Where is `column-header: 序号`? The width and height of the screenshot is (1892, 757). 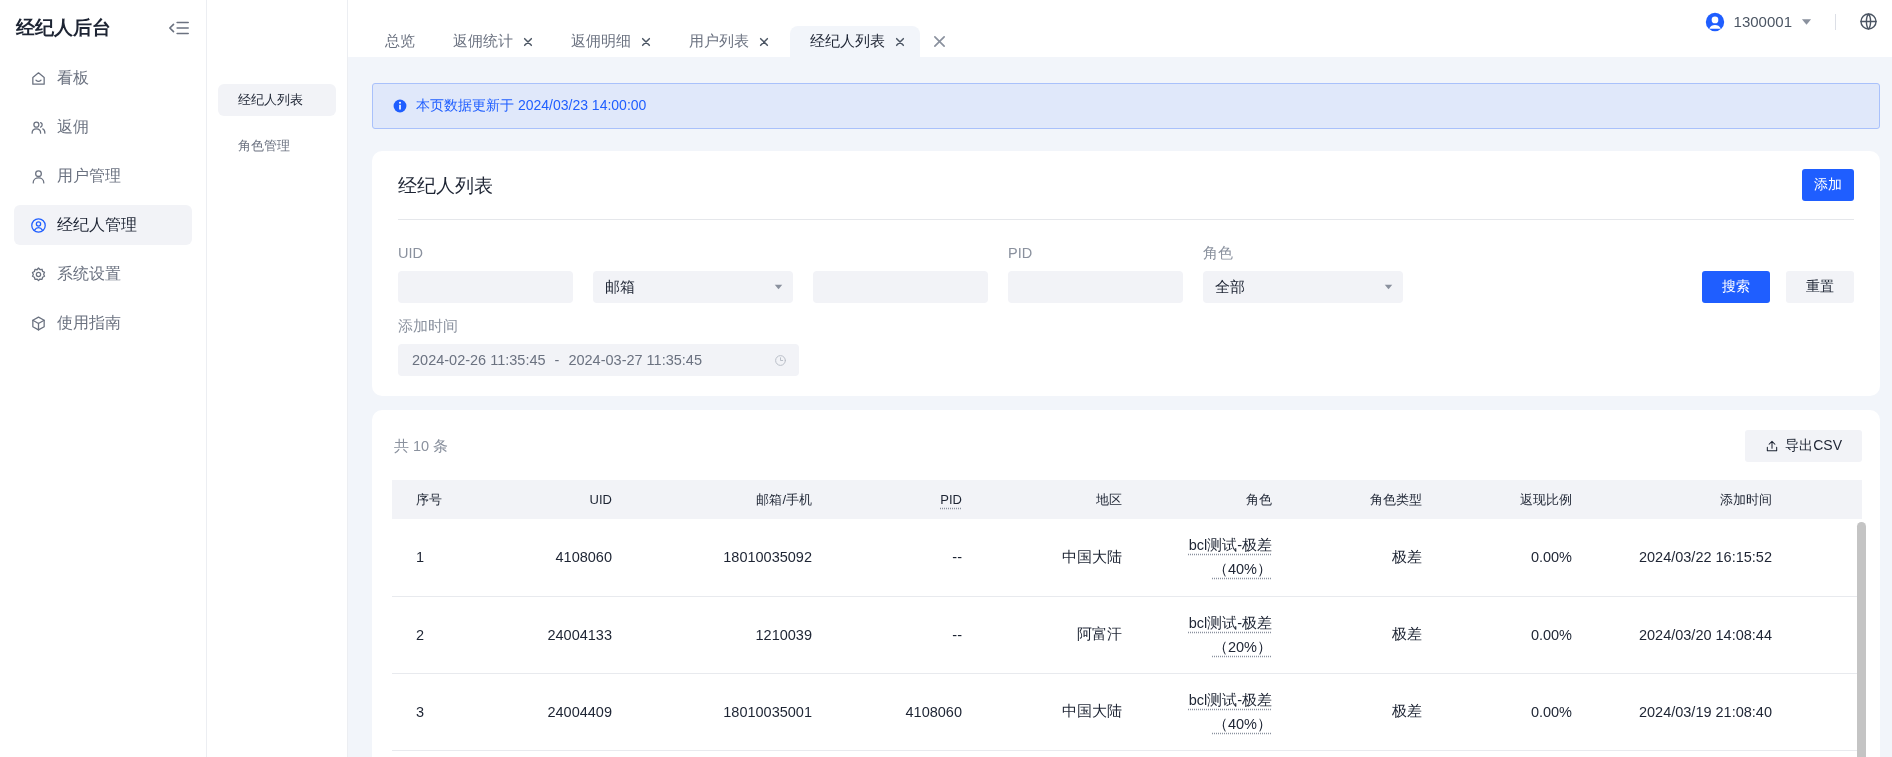
column-header: 序号 is located at coordinates (452, 499).